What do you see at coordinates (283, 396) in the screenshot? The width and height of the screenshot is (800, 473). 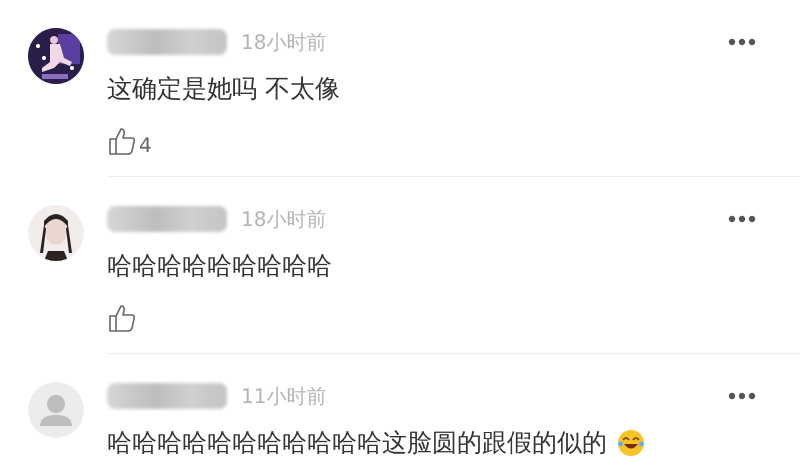 I see `timestamp: 11小时前` at bounding box center [283, 396].